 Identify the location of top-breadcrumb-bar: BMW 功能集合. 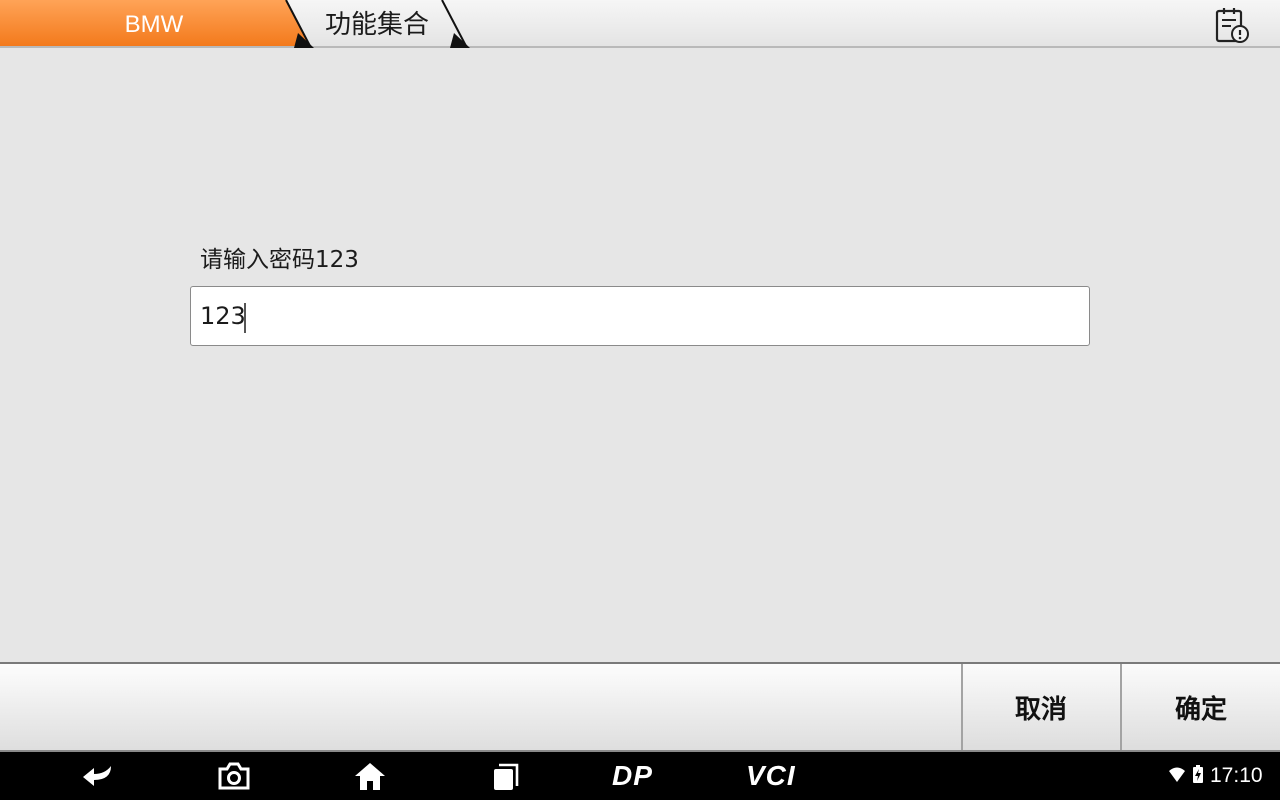
(640, 24).